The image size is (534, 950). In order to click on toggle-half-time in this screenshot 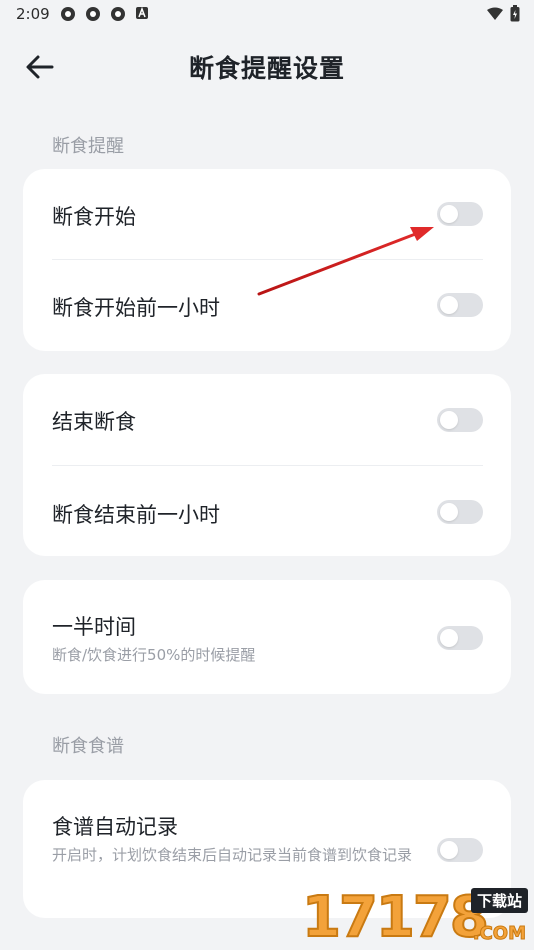, I will do `click(460, 638)`.